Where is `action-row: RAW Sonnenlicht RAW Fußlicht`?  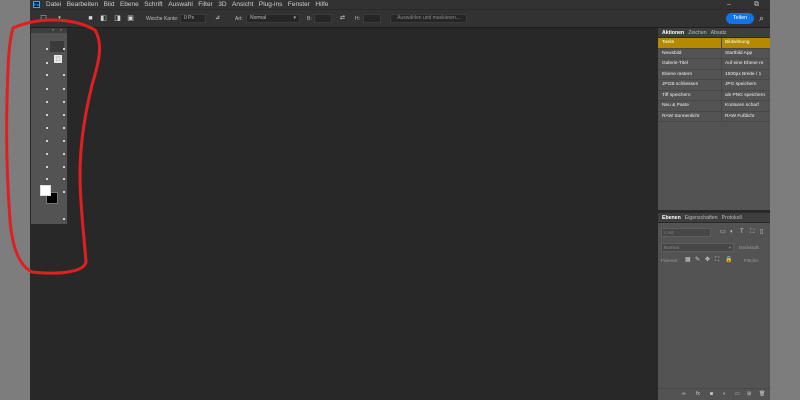
action-row: RAW Sonnenlicht RAW Fußlicht is located at coordinates (714, 116).